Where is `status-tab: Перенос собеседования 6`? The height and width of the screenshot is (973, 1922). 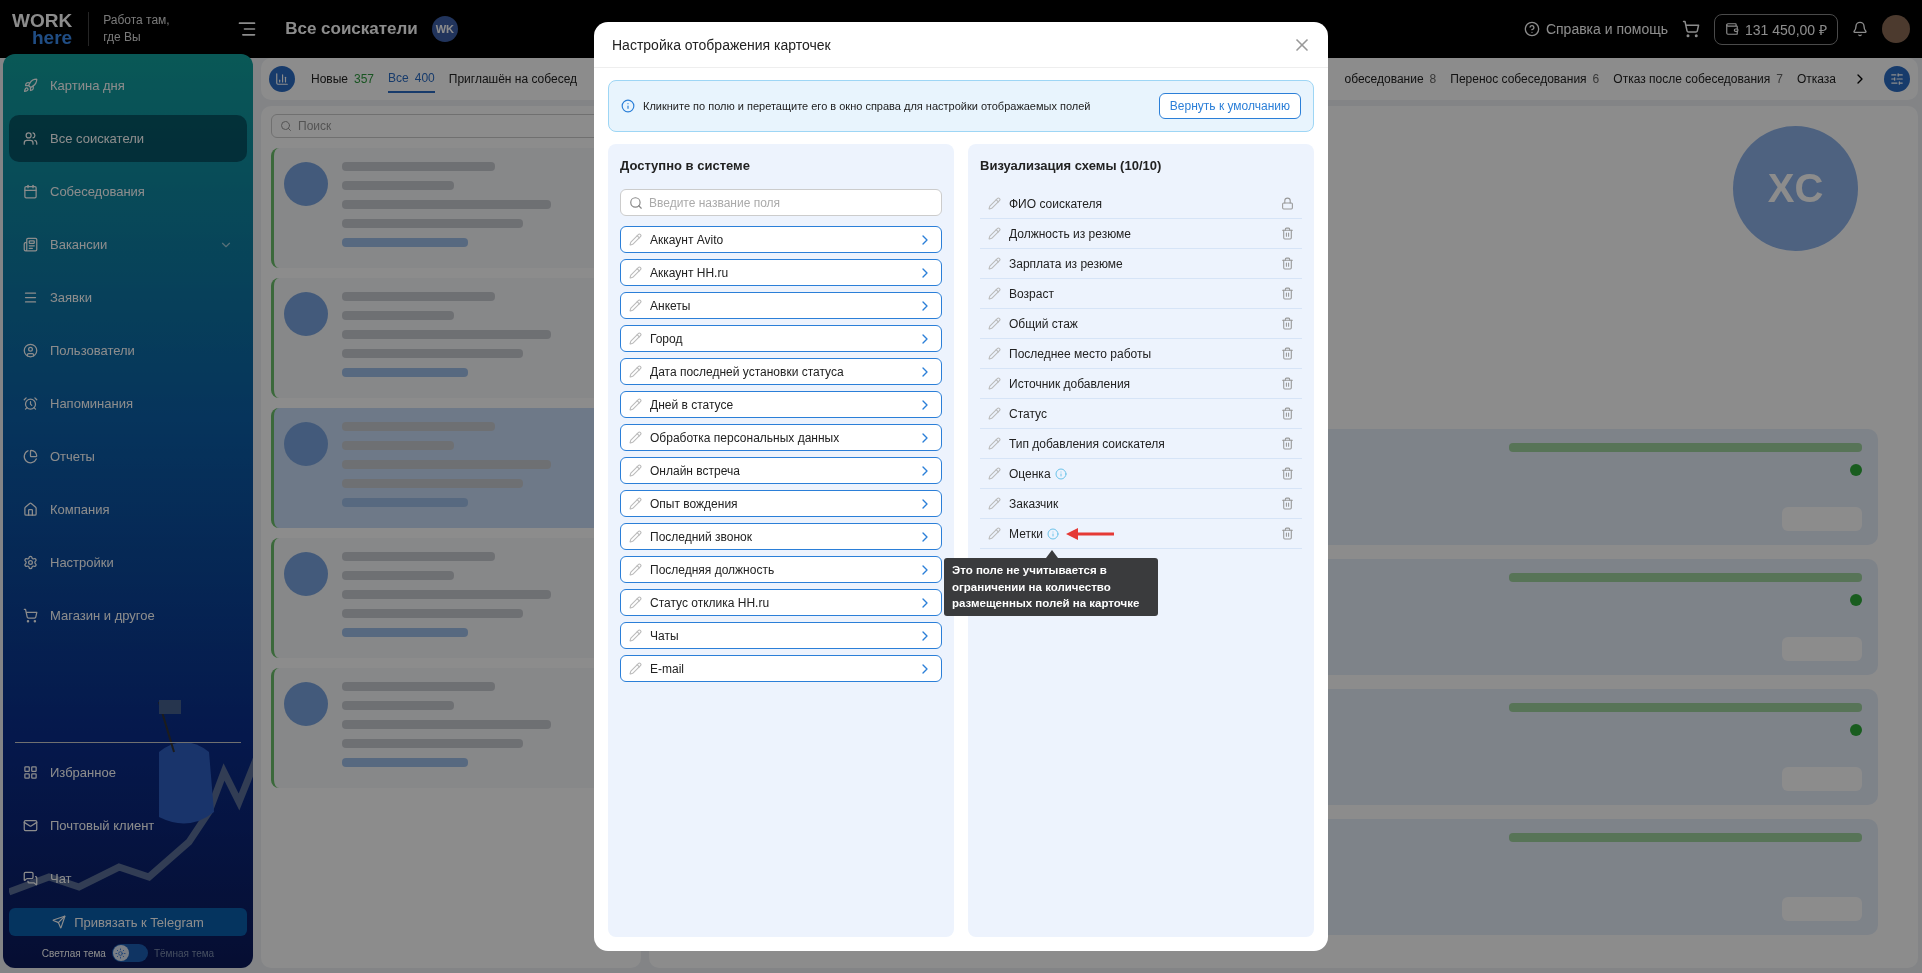
status-tab: Перенос собеседования 6 is located at coordinates (1525, 79).